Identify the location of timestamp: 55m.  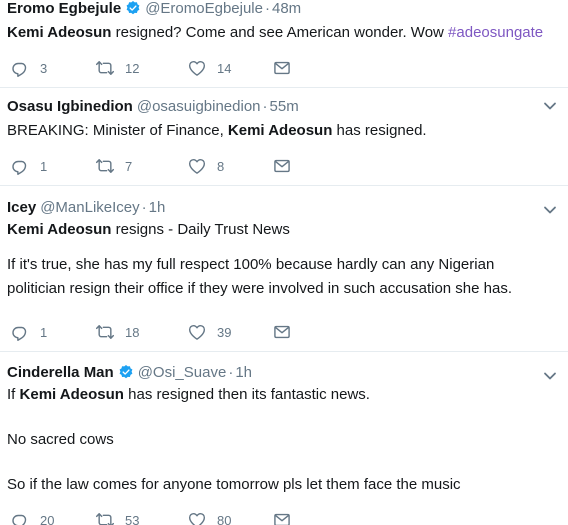
(284, 106).